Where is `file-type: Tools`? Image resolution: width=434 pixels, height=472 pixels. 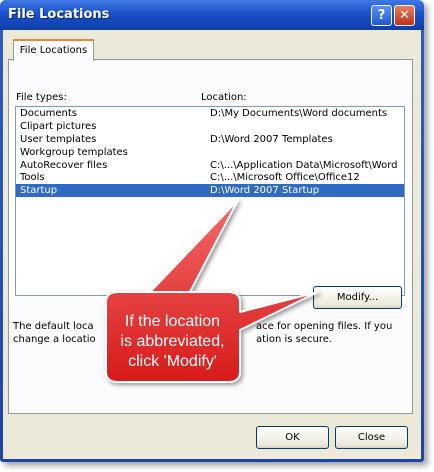 file-type: Tools is located at coordinates (32, 178).